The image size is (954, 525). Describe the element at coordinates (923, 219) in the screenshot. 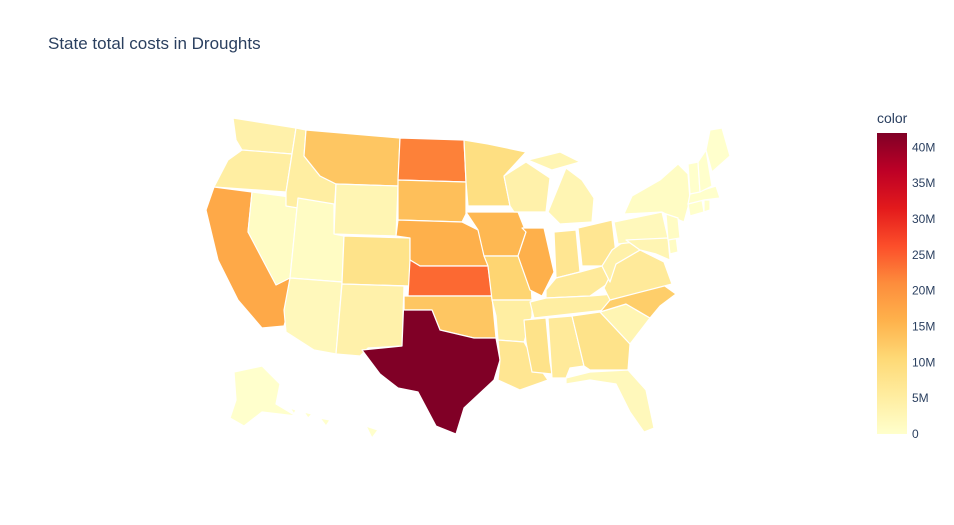

I see `colorbar-tick-label: 30M` at that location.